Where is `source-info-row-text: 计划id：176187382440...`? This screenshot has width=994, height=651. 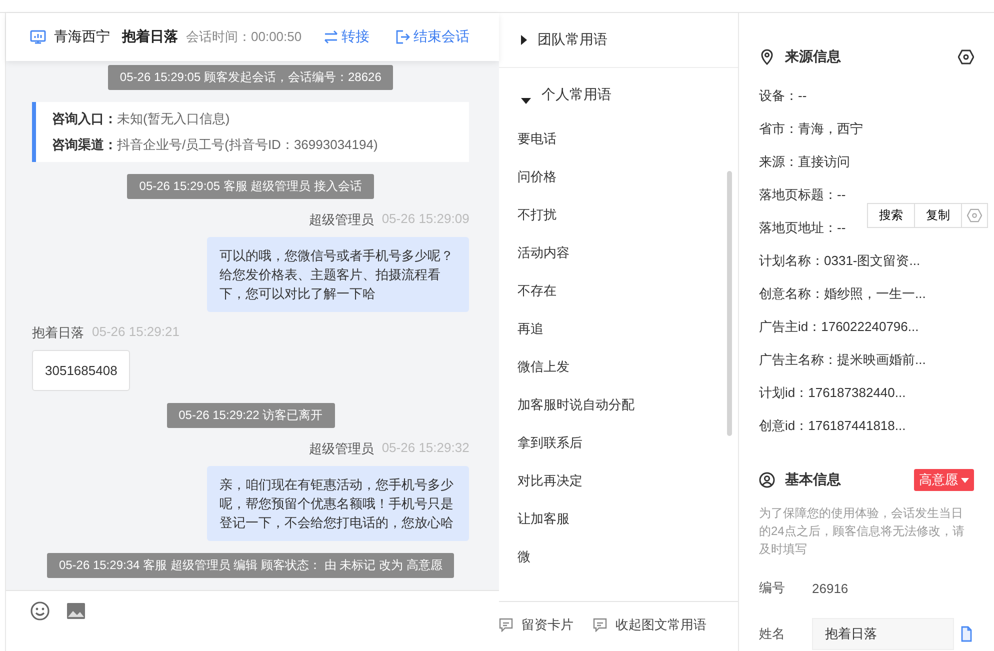 source-info-row-text: 计划id：176187382440... is located at coordinates (832, 393).